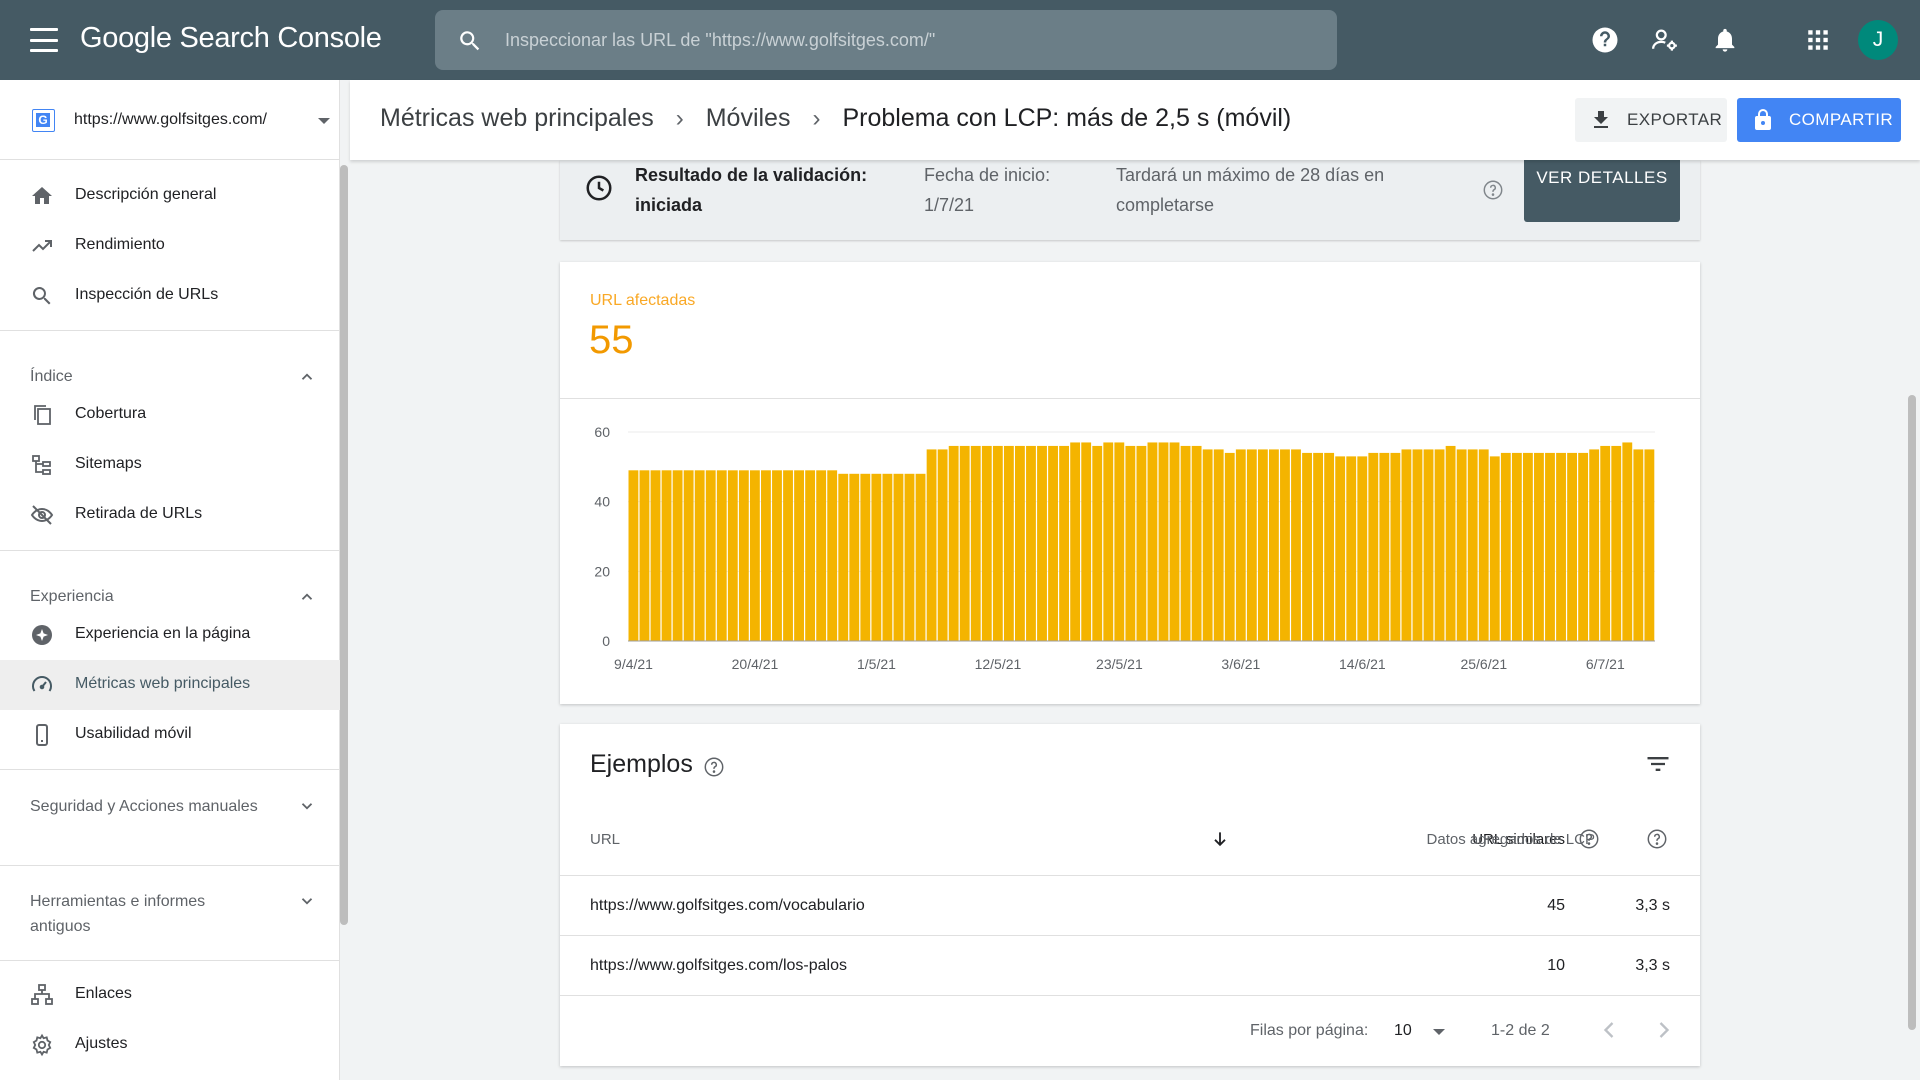 The image size is (1920, 1080). Describe the element at coordinates (1605, 40) in the screenshot. I see `help-icon` at that location.